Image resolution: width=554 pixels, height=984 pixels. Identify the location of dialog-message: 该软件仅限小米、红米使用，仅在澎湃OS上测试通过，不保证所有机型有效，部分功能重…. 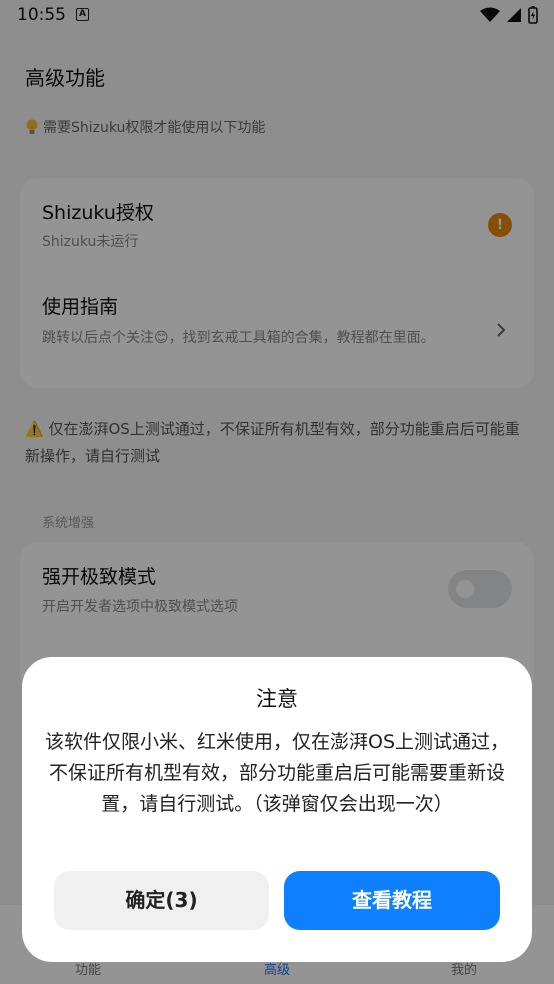
(277, 773).